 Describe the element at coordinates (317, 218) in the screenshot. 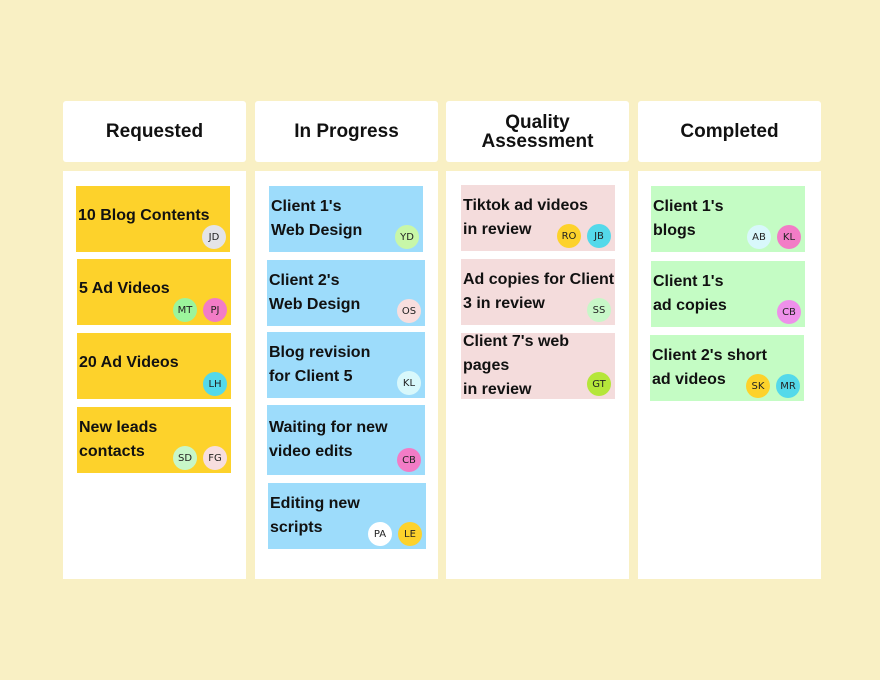

I see `task-title: Client 1's Web Design` at that location.